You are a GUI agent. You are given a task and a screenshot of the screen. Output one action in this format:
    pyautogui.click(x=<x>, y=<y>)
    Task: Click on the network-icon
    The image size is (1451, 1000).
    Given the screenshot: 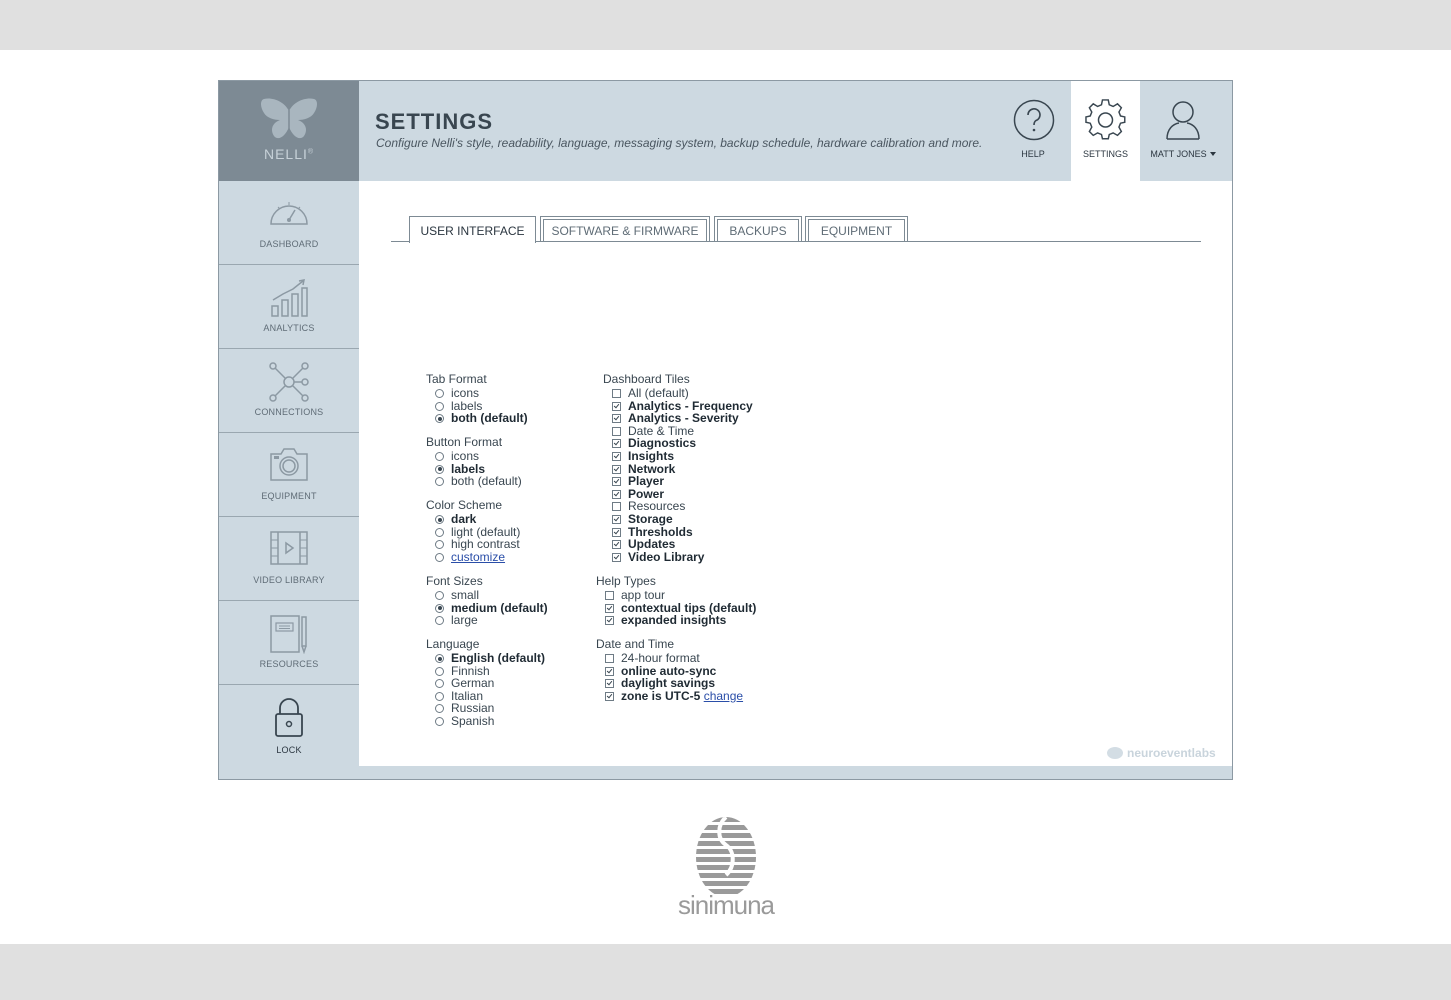 What is the action you would take?
    pyautogui.click(x=289, y=382)
    